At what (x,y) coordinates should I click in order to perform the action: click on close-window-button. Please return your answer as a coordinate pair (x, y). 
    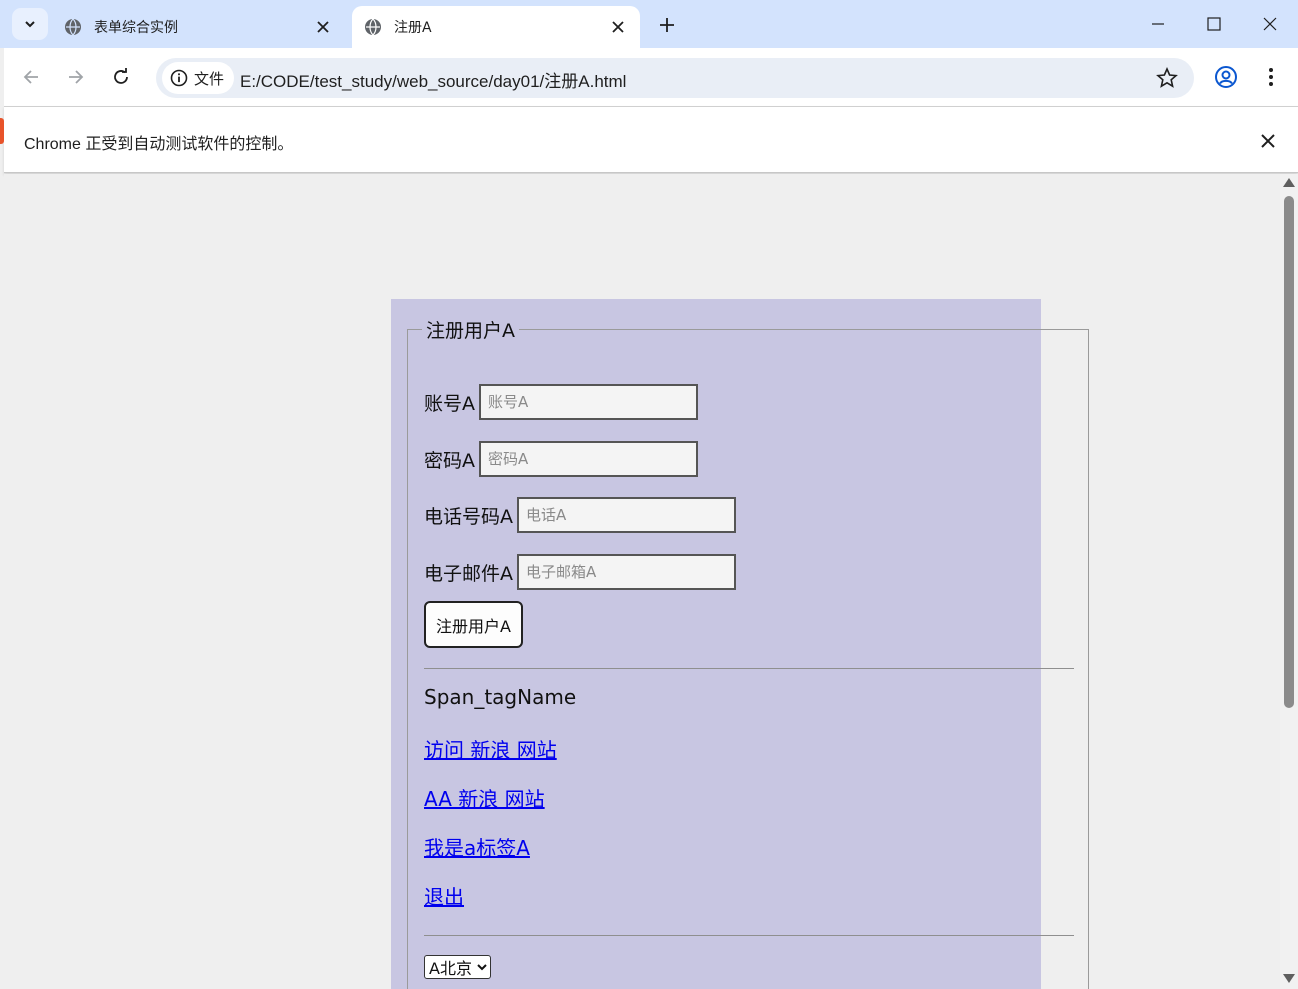
    Looking at the image, I should click on (1270, 24).